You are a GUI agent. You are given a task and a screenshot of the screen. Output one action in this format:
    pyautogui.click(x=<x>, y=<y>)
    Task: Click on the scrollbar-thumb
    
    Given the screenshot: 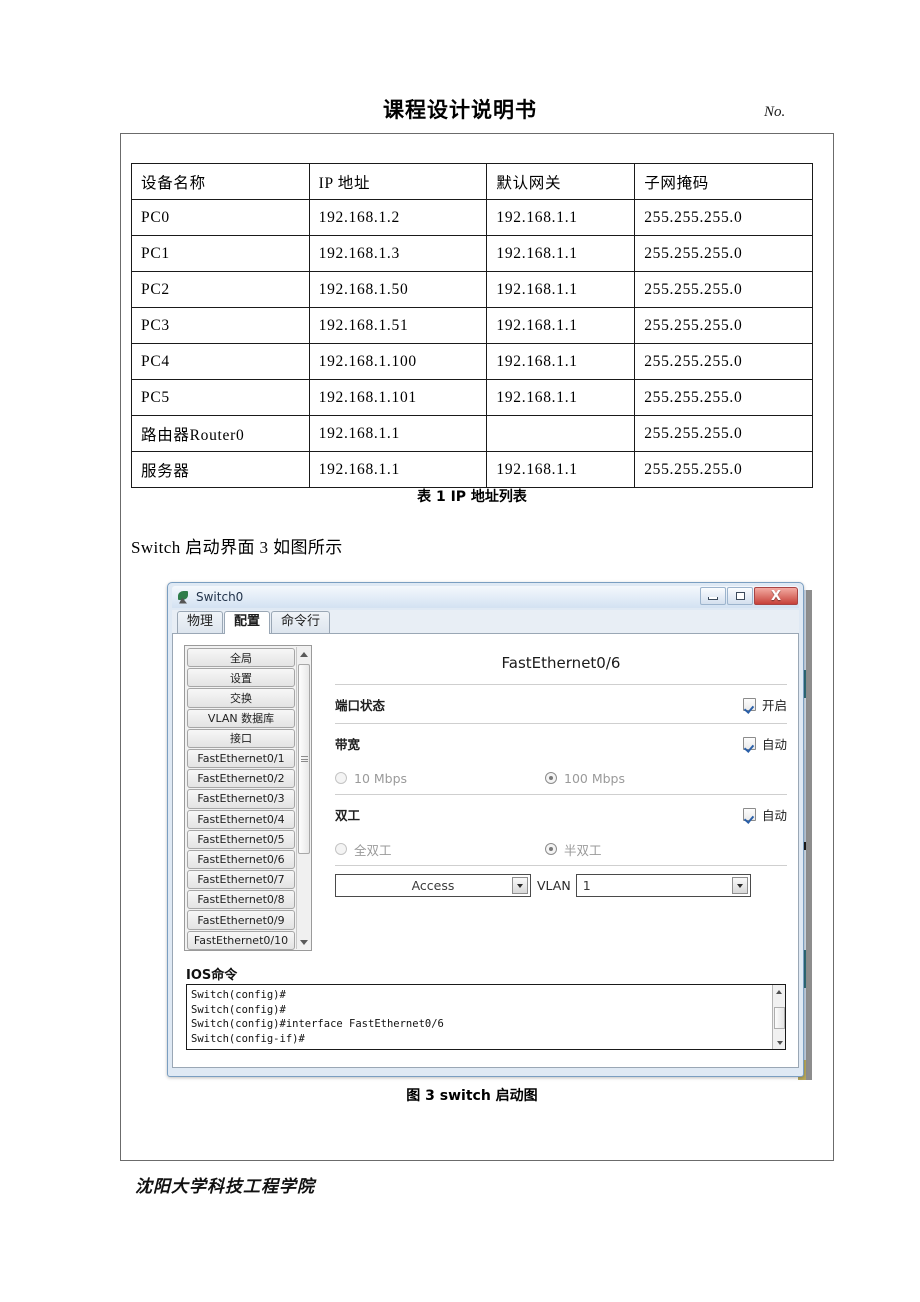 What is the action you would take?
    pyautogui.click(x=304, y=759)
    